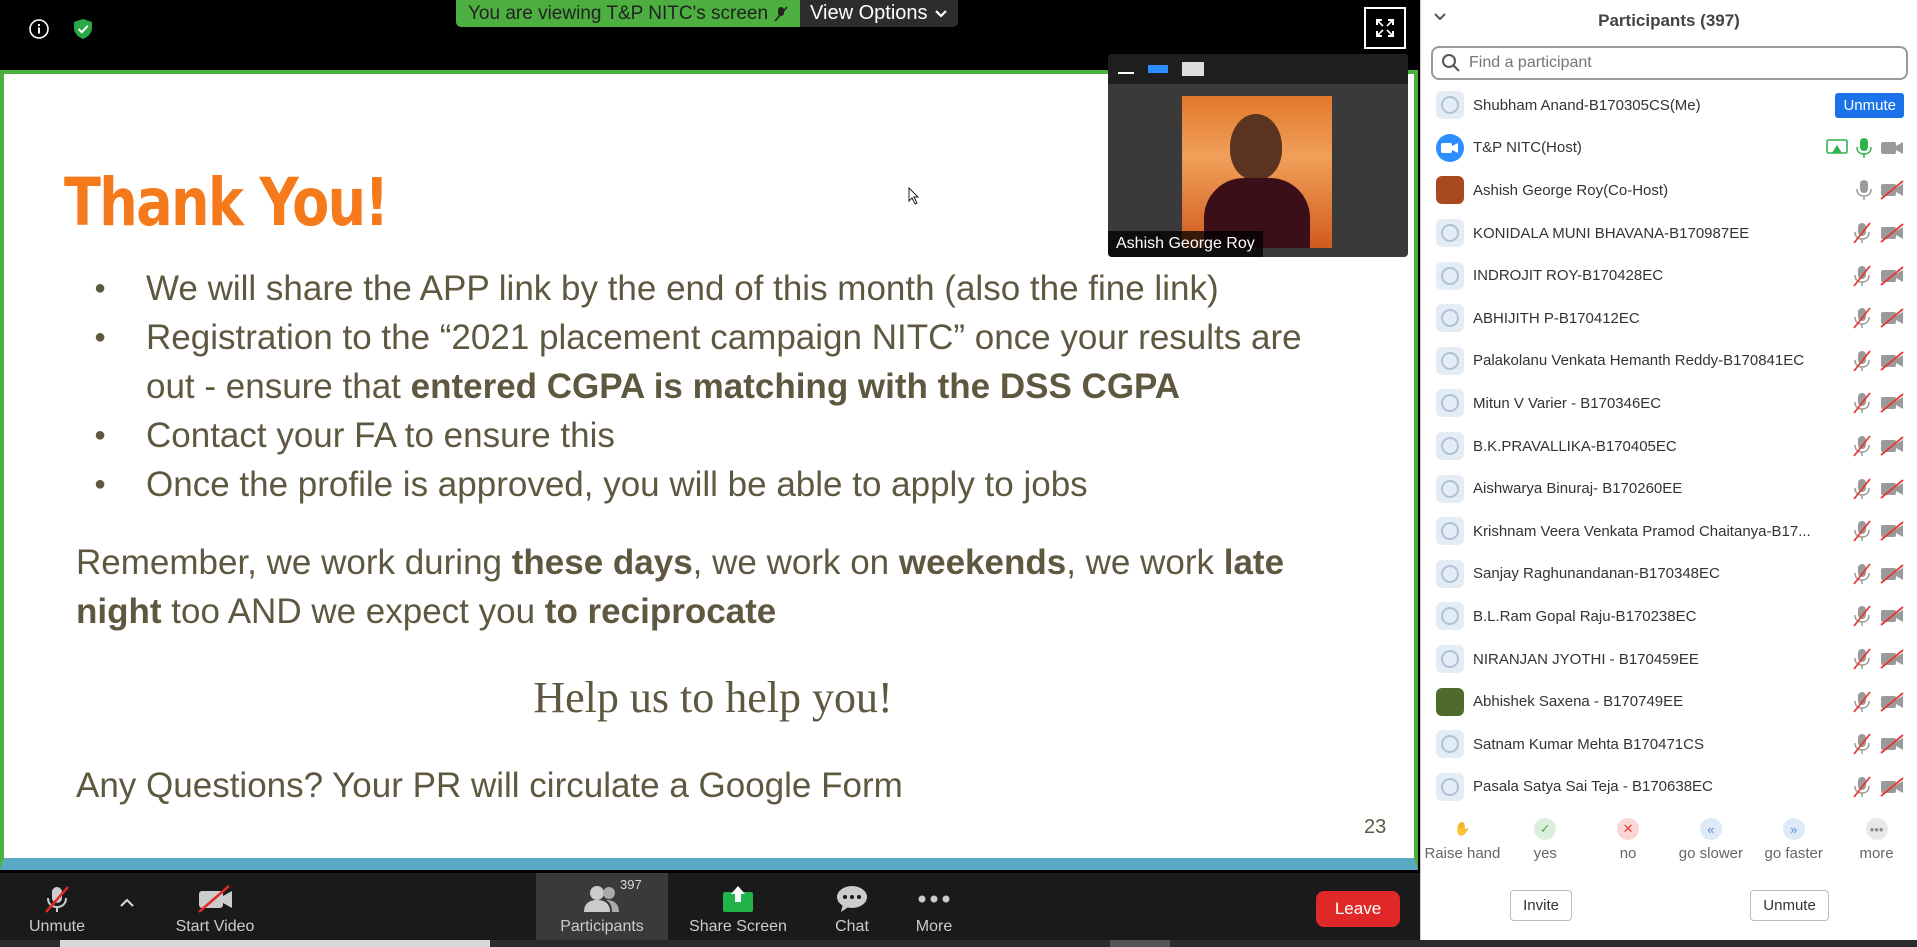  Describe the element at coordinates (83, 29) in the screenshot. I see `security-shield-icon` at that location.